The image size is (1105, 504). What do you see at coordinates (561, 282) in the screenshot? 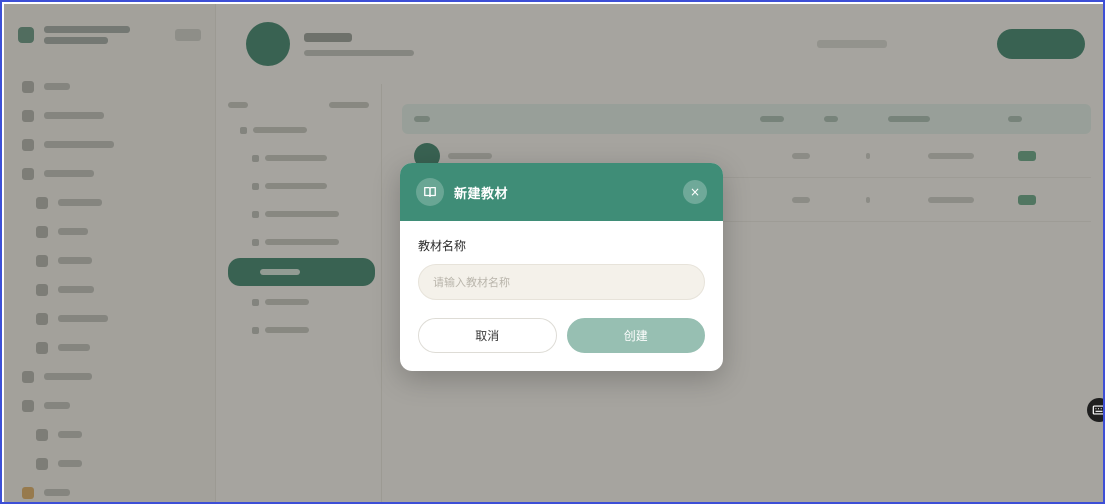
I see `textbook-name-input` at bounding box center [561, 282].